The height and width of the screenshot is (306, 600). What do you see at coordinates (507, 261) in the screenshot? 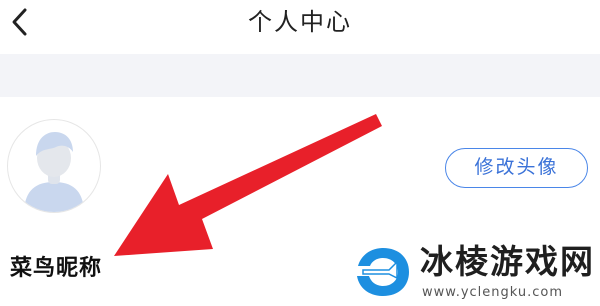
I see `watermark-site-name: 冰棱游戏网` at bounding box center [507, 261].